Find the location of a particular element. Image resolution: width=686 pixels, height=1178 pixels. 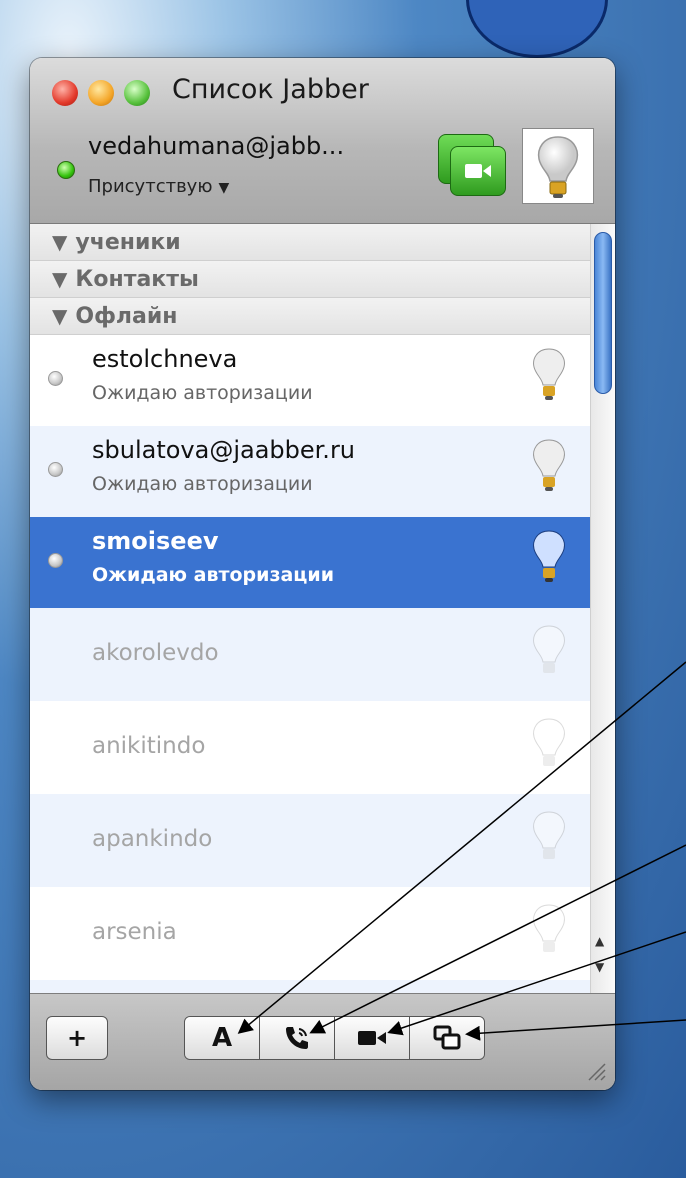

online-status-icon is located at coordinates (66, 170).